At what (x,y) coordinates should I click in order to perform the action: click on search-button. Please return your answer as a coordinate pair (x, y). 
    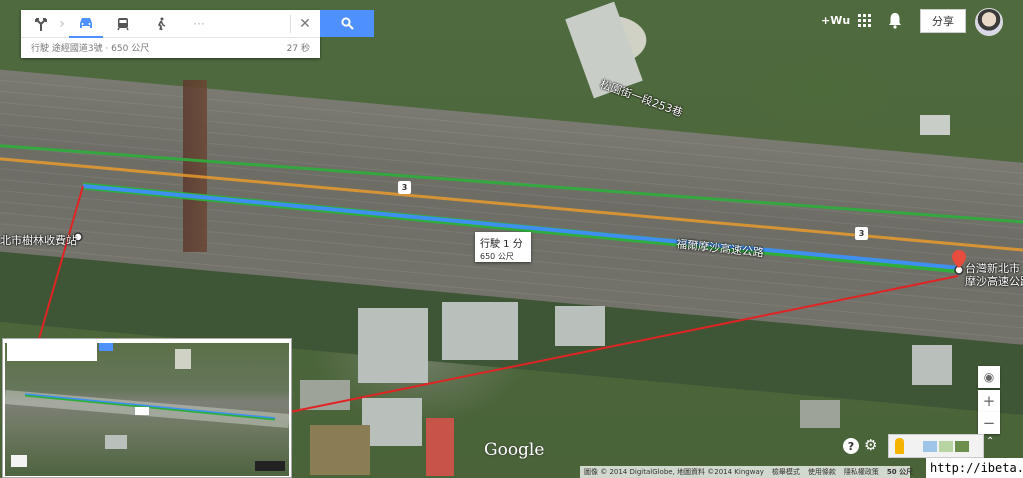
    Looking at the image, I should click on (347, 23).